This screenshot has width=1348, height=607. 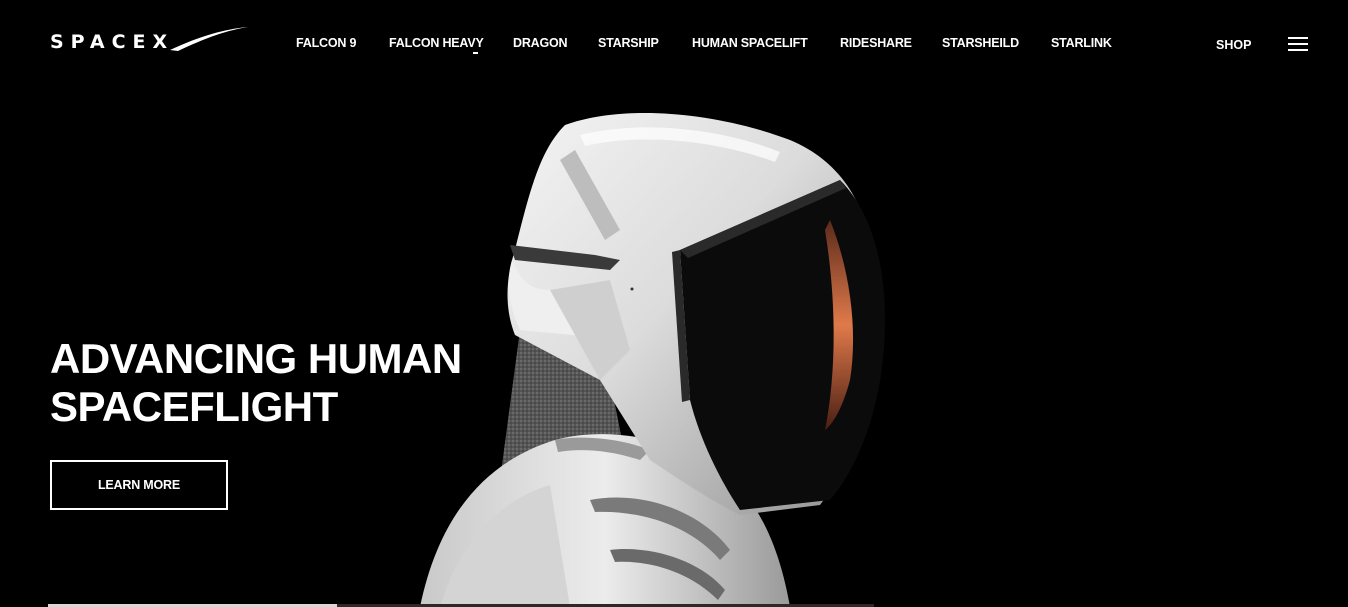 I want to click on hero-title: ADVANCING HUMAN SPACEFLIGHT, so click(x=256, y=383).